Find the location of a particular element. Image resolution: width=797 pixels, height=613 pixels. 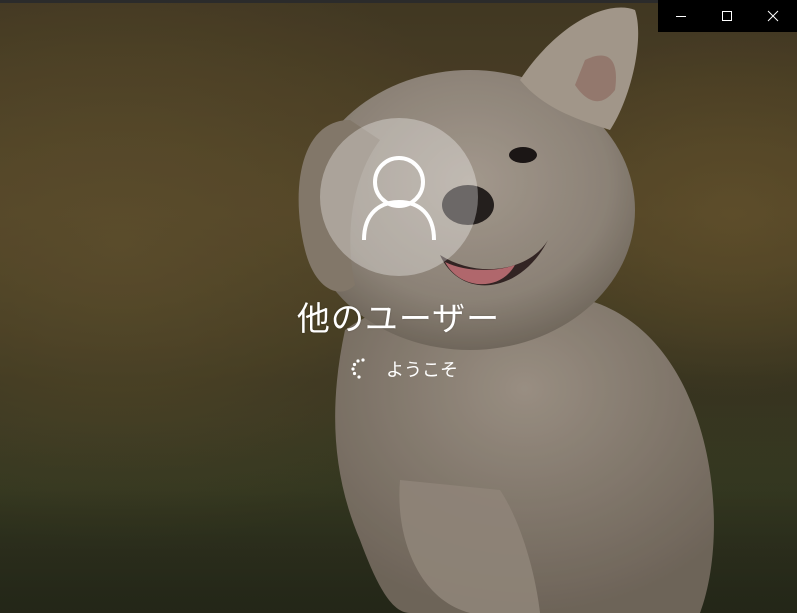

user-name: 他のユーザー is located at coordinates (398, 318).